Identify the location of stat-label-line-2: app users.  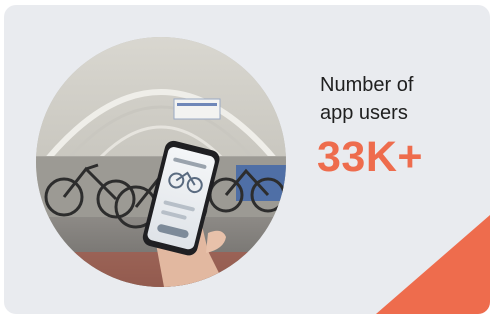
(364, 113).